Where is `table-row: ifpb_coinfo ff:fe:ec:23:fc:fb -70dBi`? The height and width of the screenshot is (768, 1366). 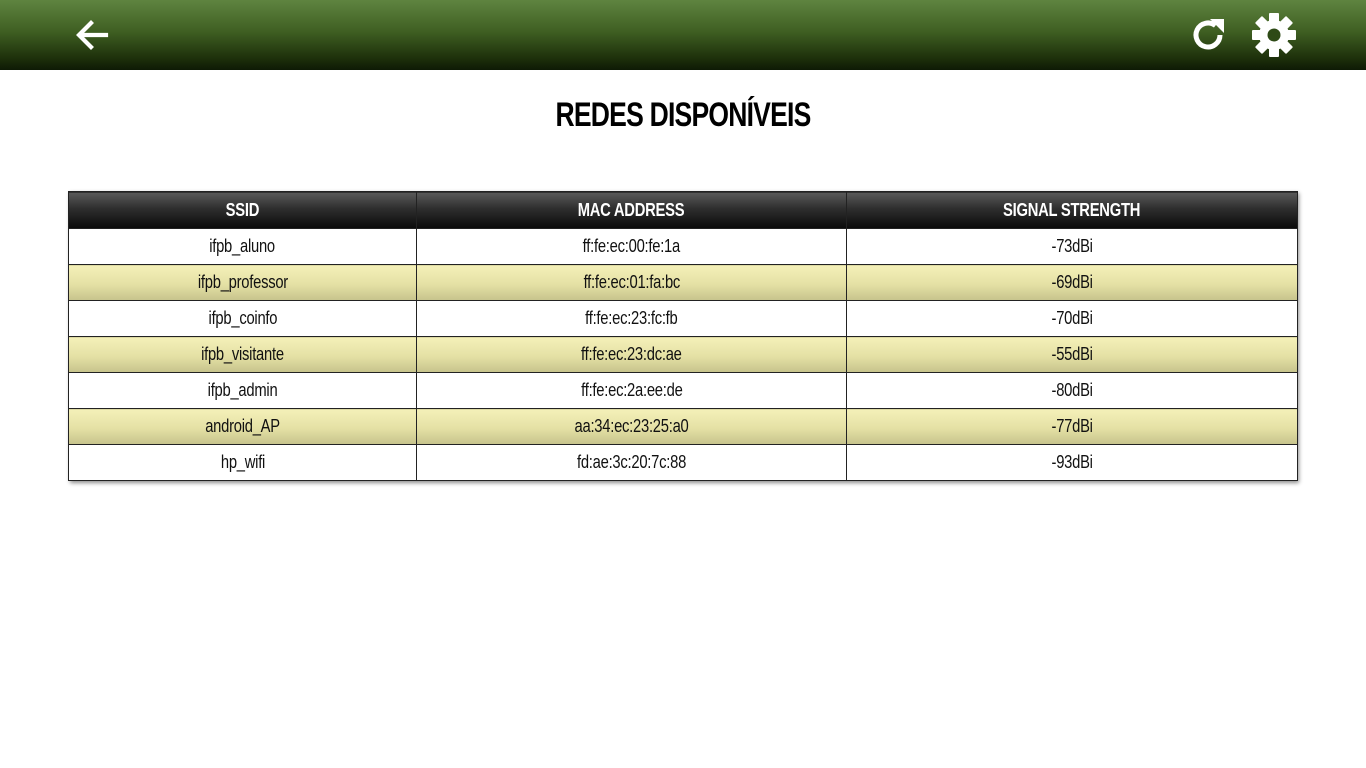 table-row: ifpb_coinfo ff:fe:ec:23:fc:fb -70dBi is located at coordinates (683, 318).